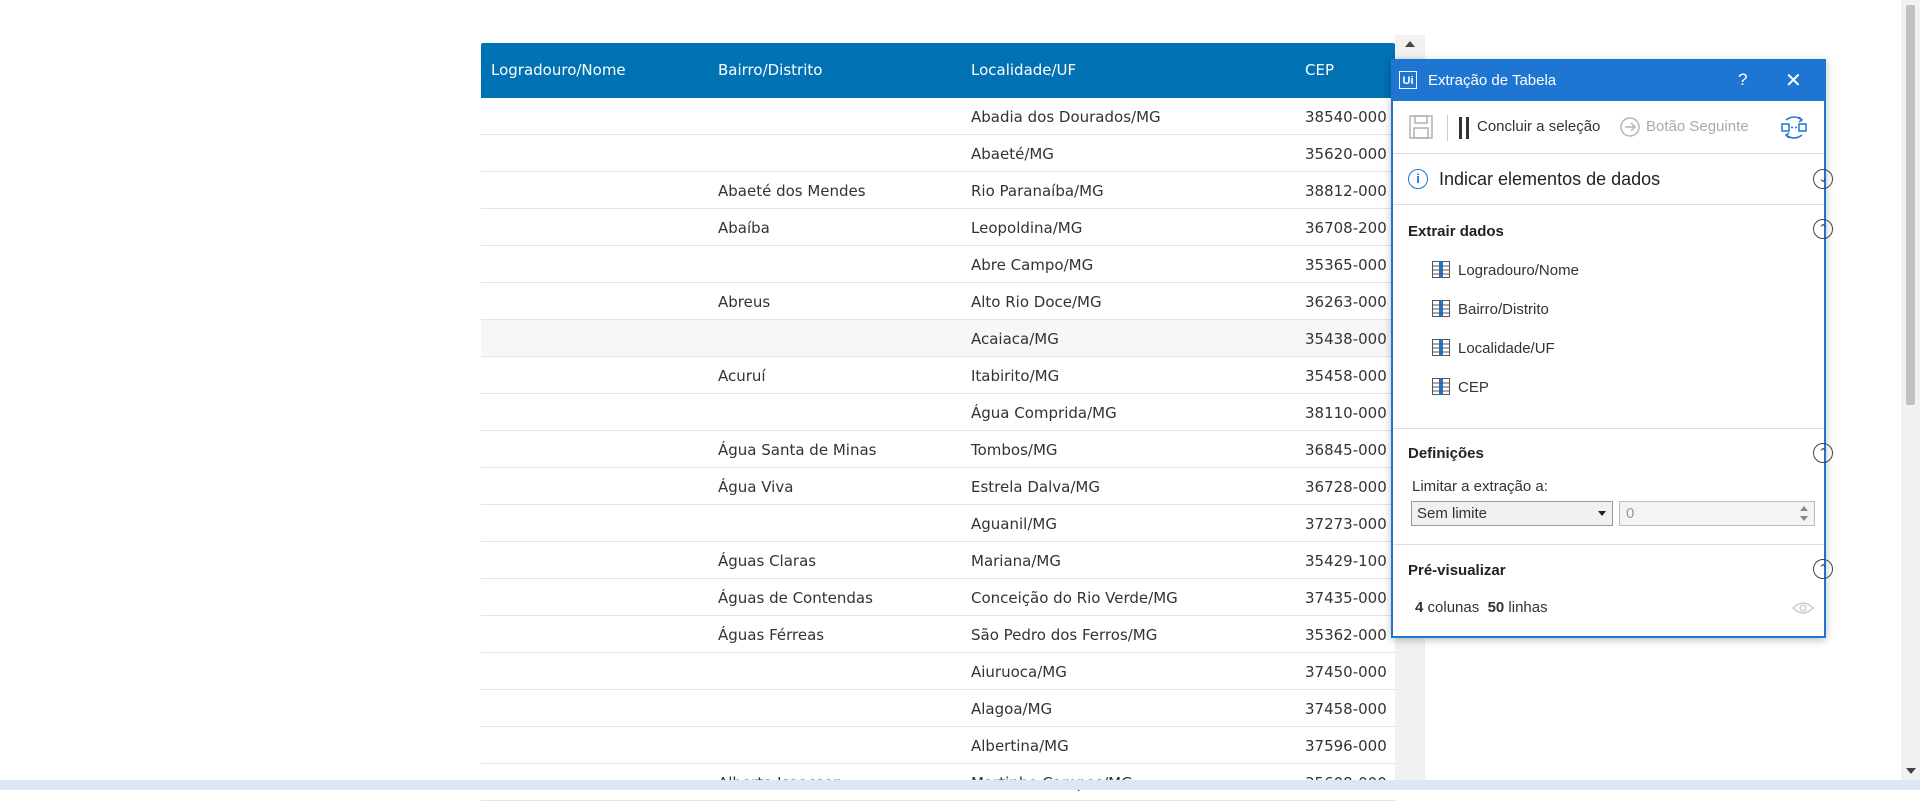  I want to click on cell-localidade: Abre Campo/MG, so click(1032, 265).